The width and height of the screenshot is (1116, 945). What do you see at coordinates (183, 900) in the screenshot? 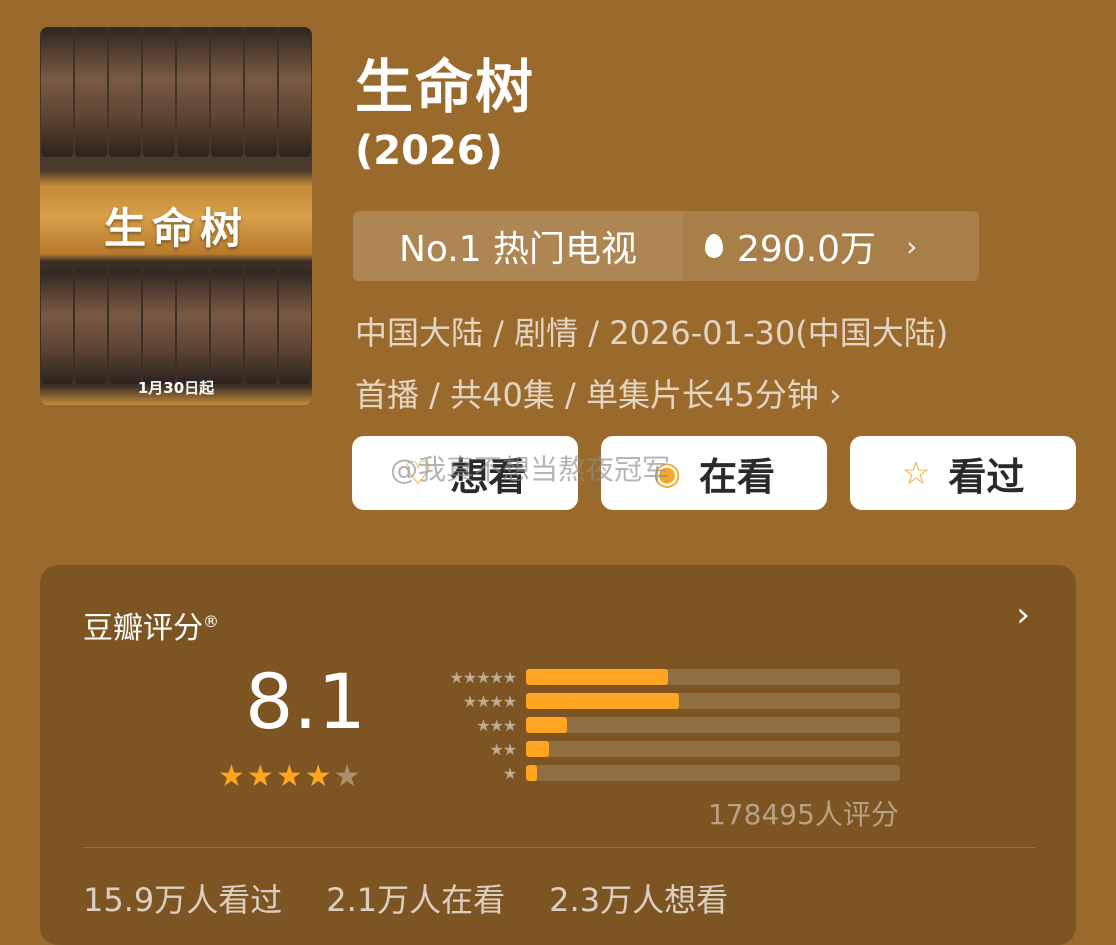
I see `watched-count: 15.9万人看过` at bounding box center [183, 900].